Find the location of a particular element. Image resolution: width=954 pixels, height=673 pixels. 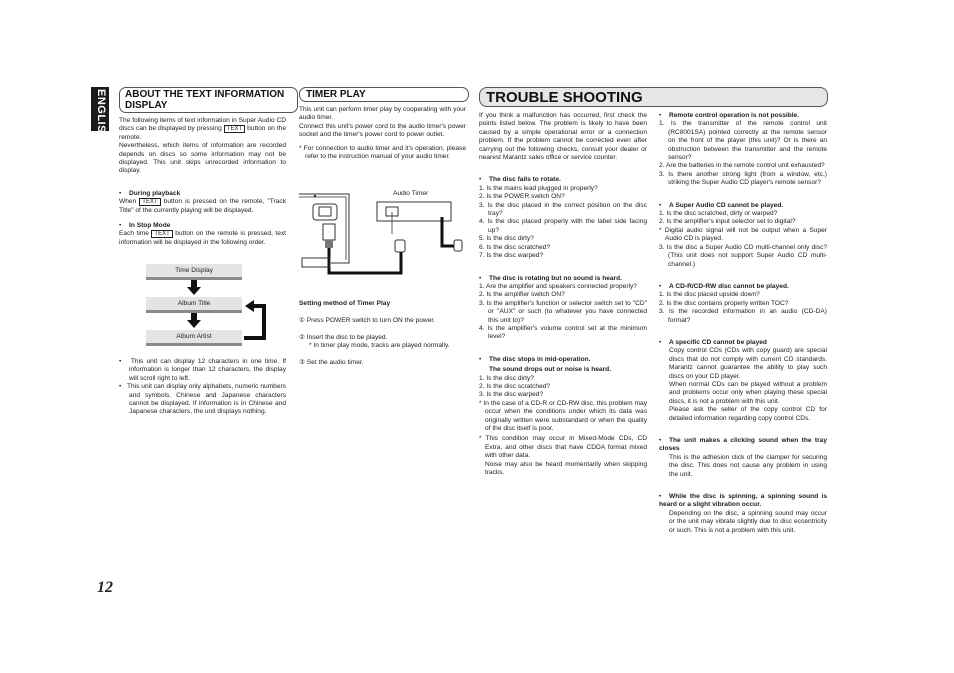

timer-step-2: ② Insert the disc to be played. is located at coordinates (343, 337).